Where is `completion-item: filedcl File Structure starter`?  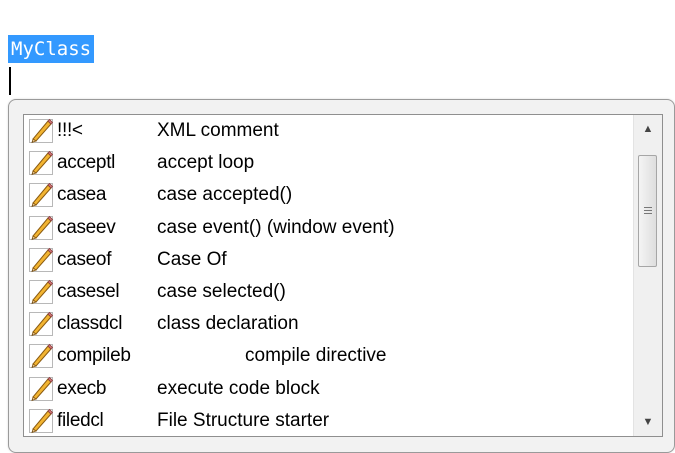 completion-item: filedcl File Structure starter is located at coordinates (328, 420).